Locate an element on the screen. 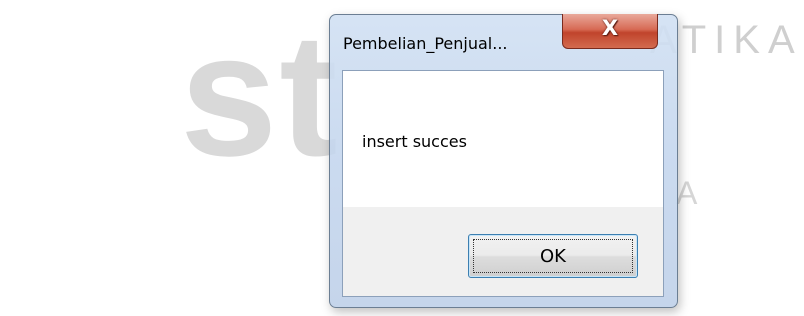  watermark-logo-text: st is located at coordinates (260, 96).